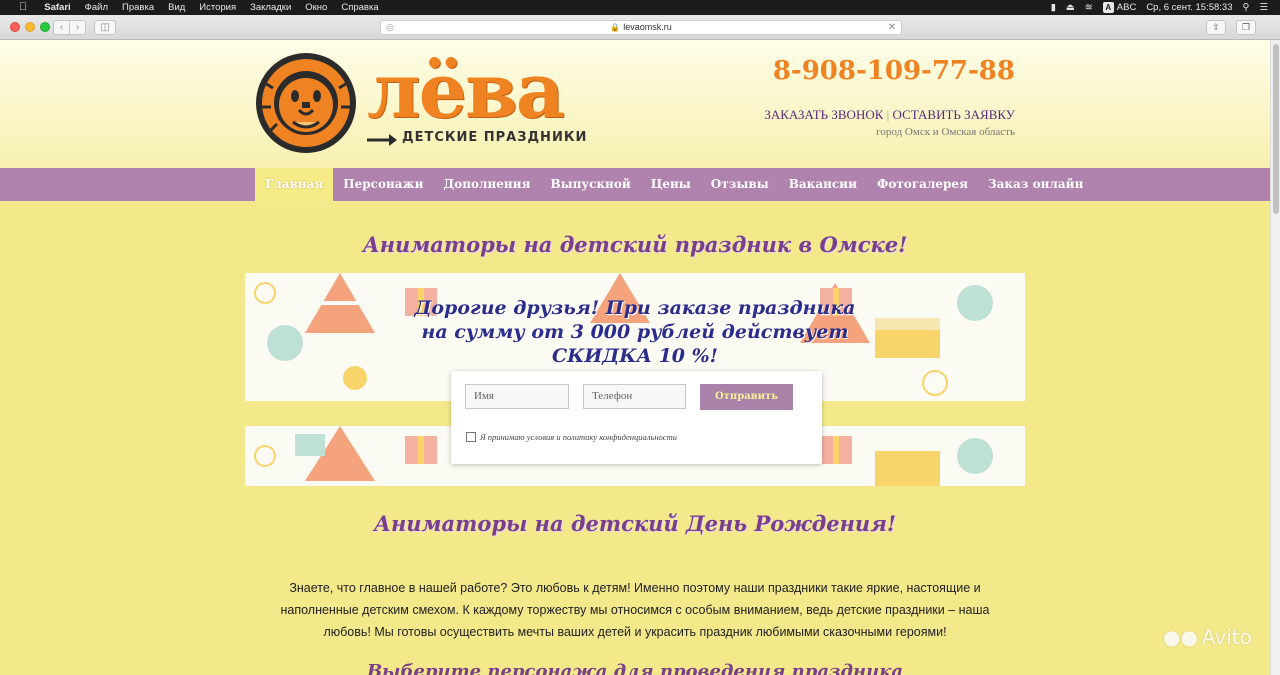 Image resolution: width=1280 pixels, height=675 pixels. I want to click on lock-icon: 🔒, so click(615, 27).